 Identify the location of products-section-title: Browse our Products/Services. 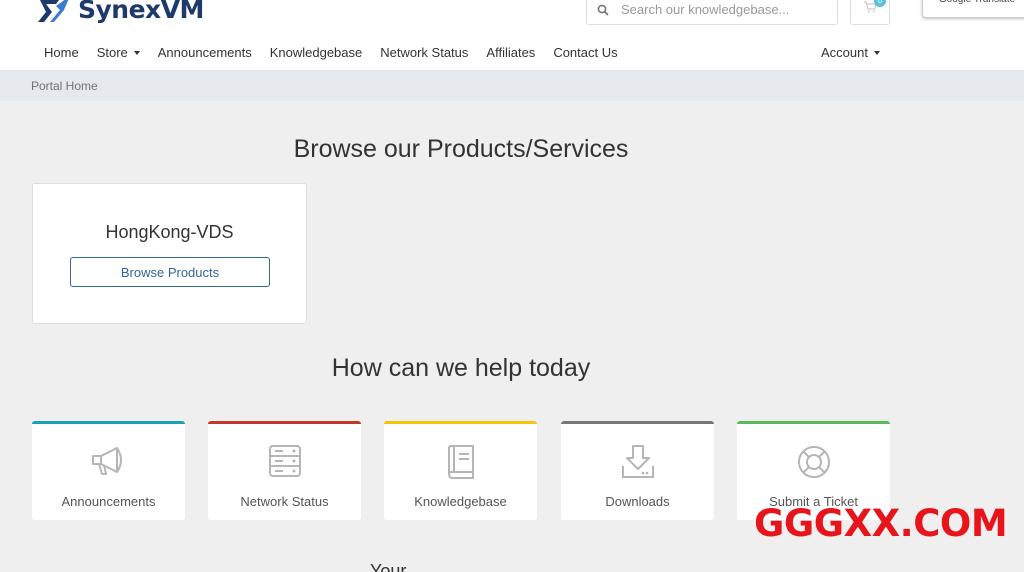
(461, 149).